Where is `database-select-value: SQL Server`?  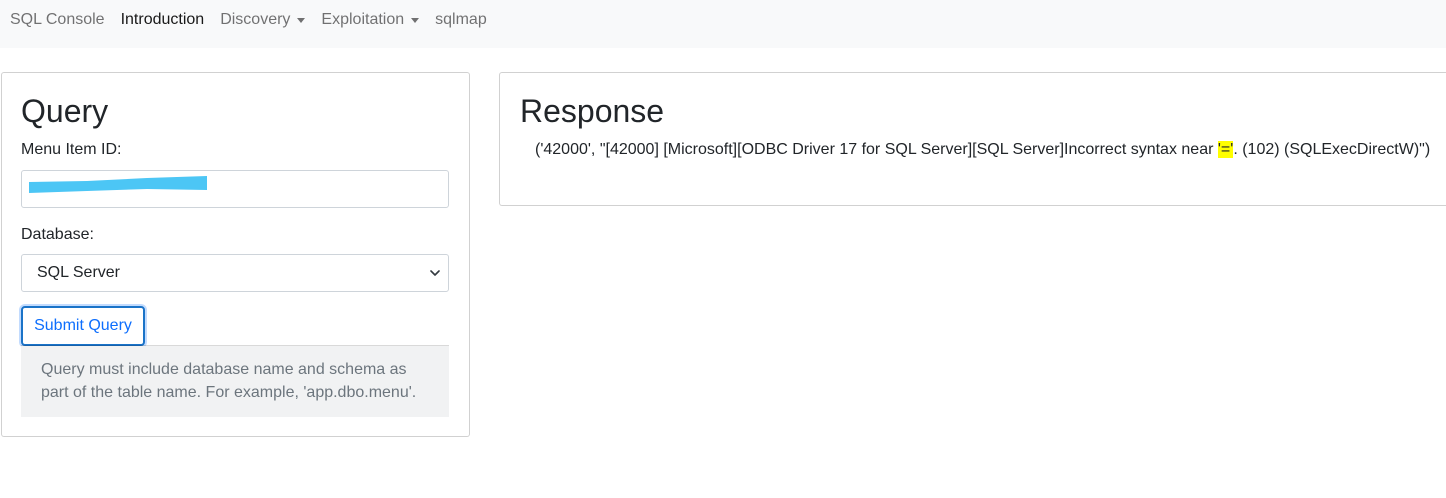 database-select-value: SQL Server is located at coordinates (78, 272).